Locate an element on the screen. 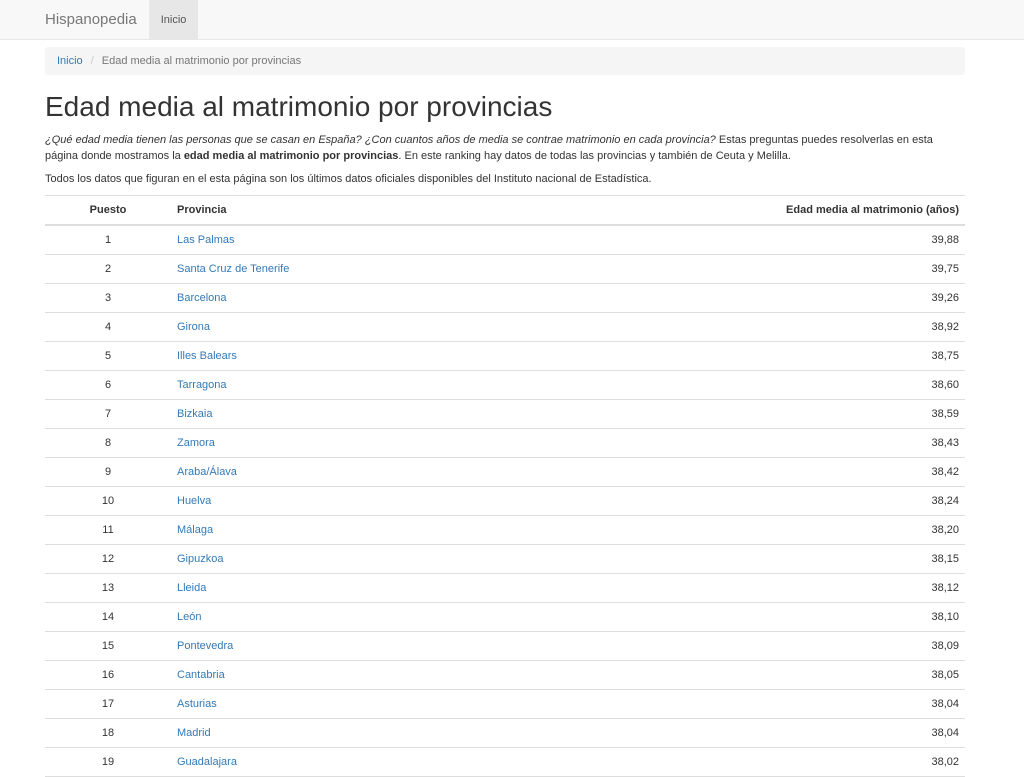 Image resolution: width=1024 pixels, height=777 pixels. table-row: 1 Las Palmas 39,88 is located at coordinates (505, 240).